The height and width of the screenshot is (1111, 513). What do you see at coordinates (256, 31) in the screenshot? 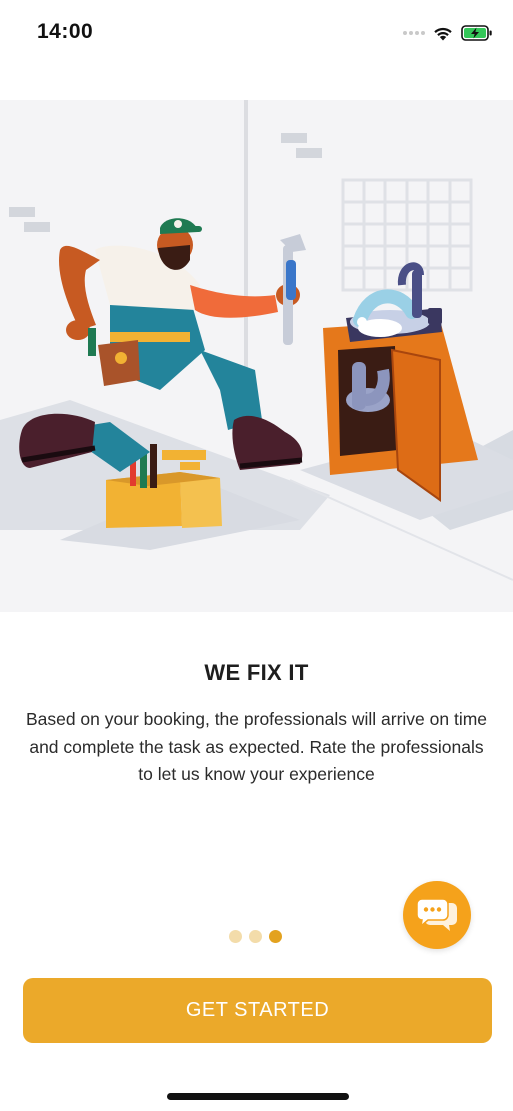
I see `status-bar: 14:00` at bounding box center [256, 31].